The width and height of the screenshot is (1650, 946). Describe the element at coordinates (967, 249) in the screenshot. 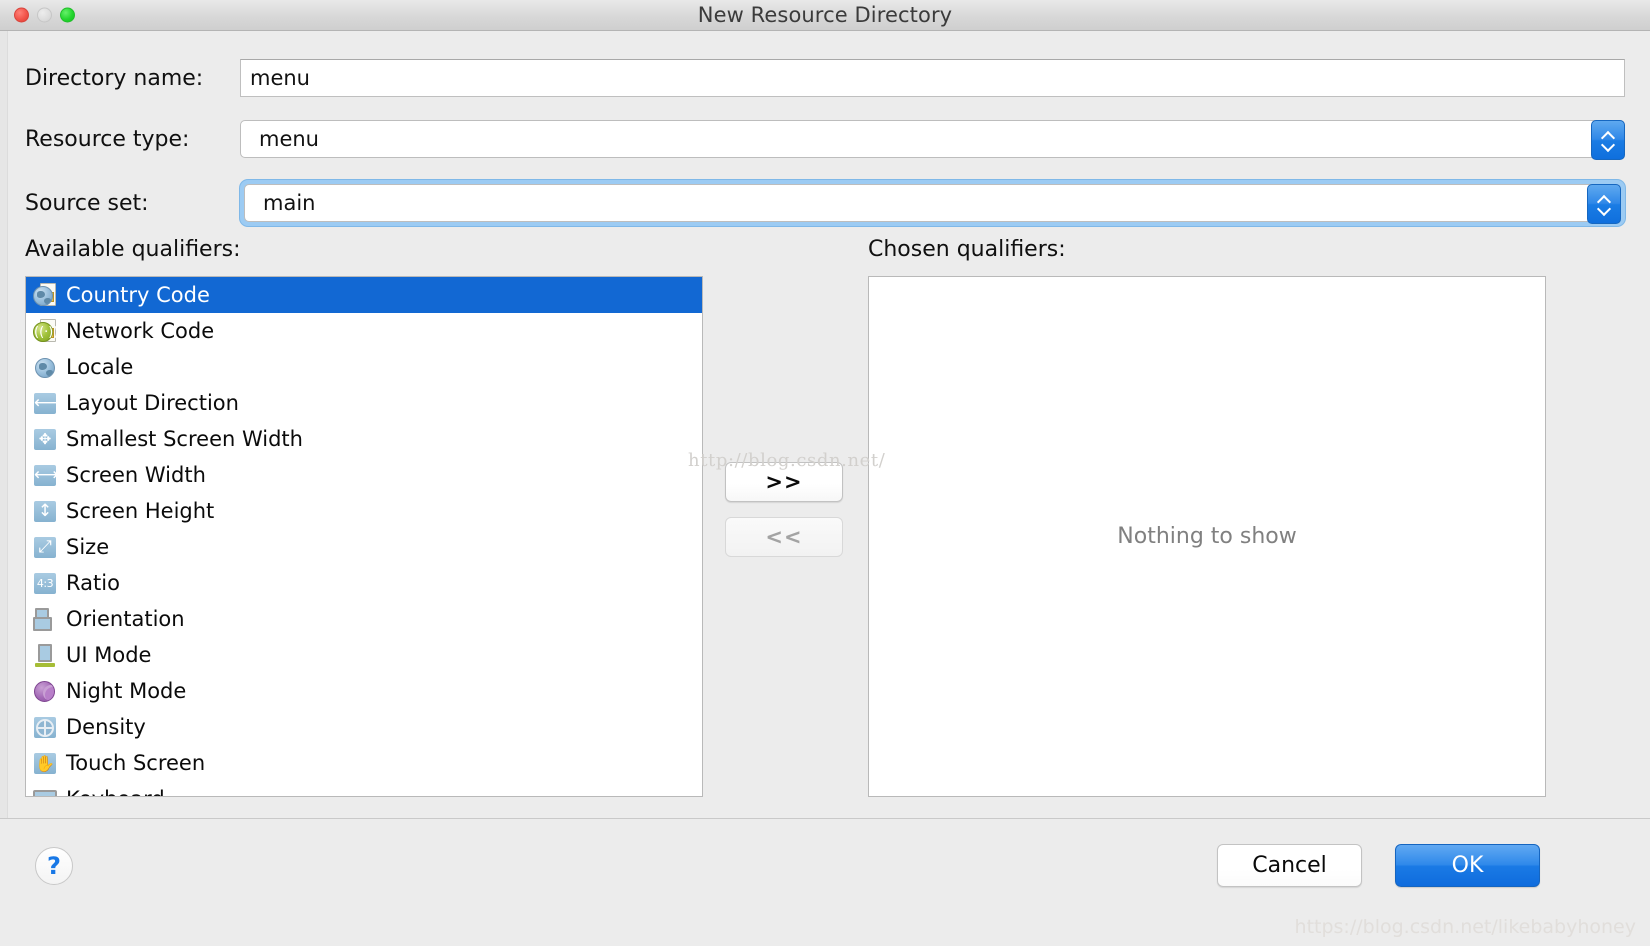

I see `chosen-qualifiers-heading: Chosen qualifiers:` at that location.